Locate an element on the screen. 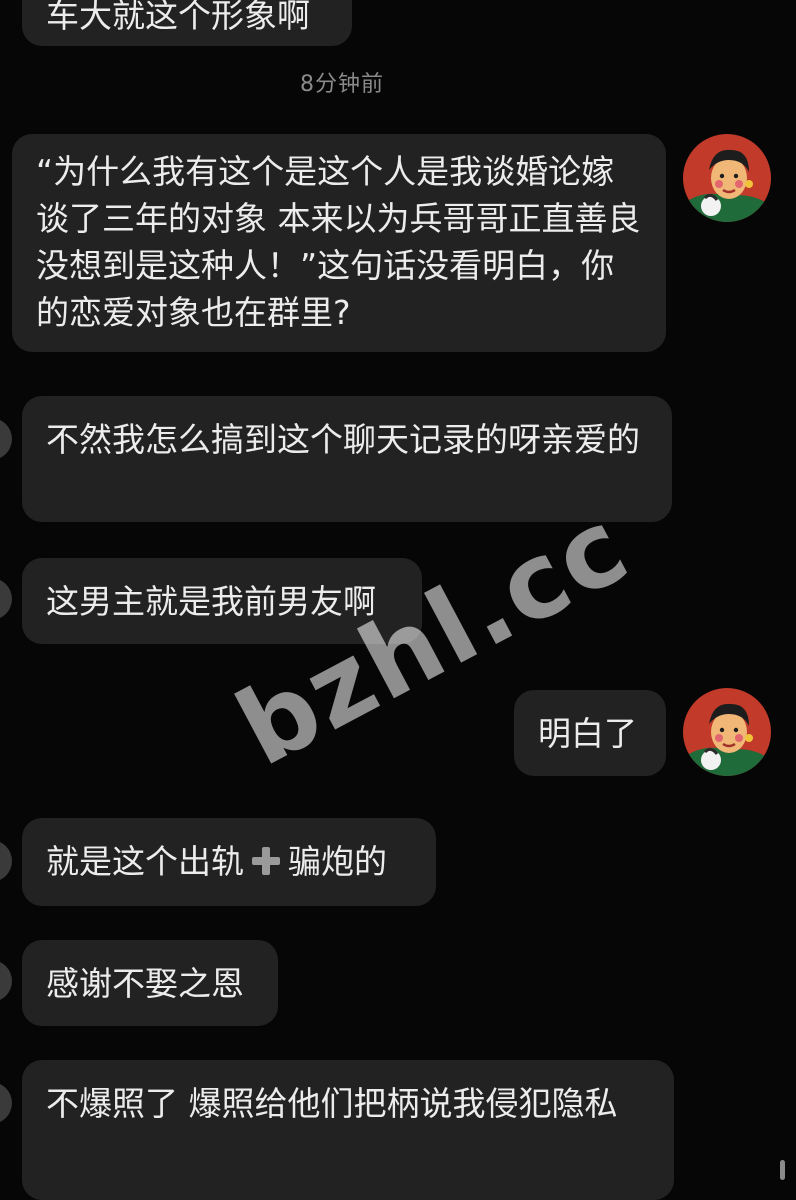  message-text: 不然我怎么搞到这个聊天记录的呀亲爱的 is located at coordinates (343, 439).